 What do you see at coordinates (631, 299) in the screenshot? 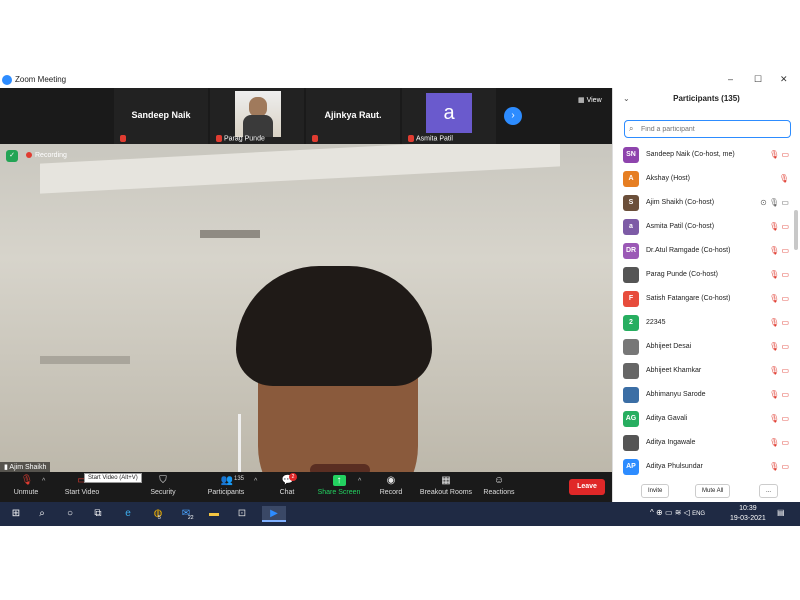
I see `avatar: F` at bounding box center [631, 299].